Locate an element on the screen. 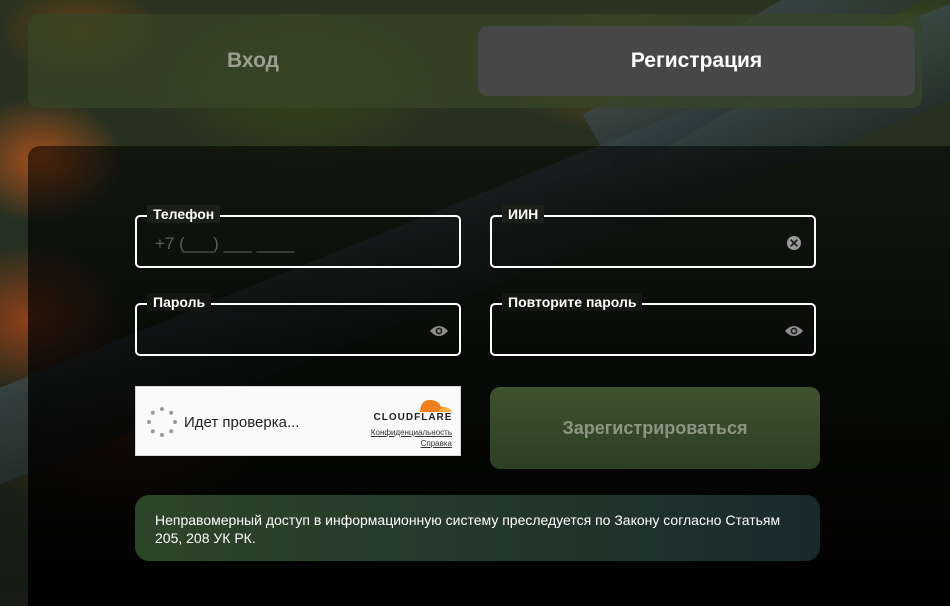 The image size is (950, 606). password-field: Пароль is located at coordinates (298, 324).